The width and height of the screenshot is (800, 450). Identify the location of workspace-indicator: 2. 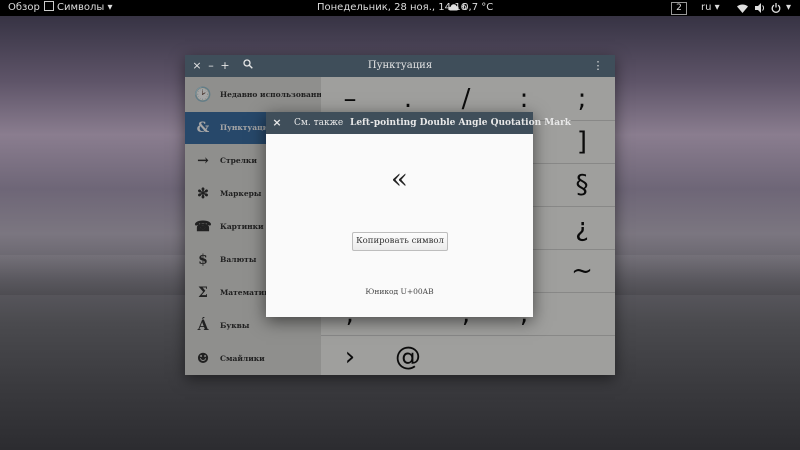
(679, 8).